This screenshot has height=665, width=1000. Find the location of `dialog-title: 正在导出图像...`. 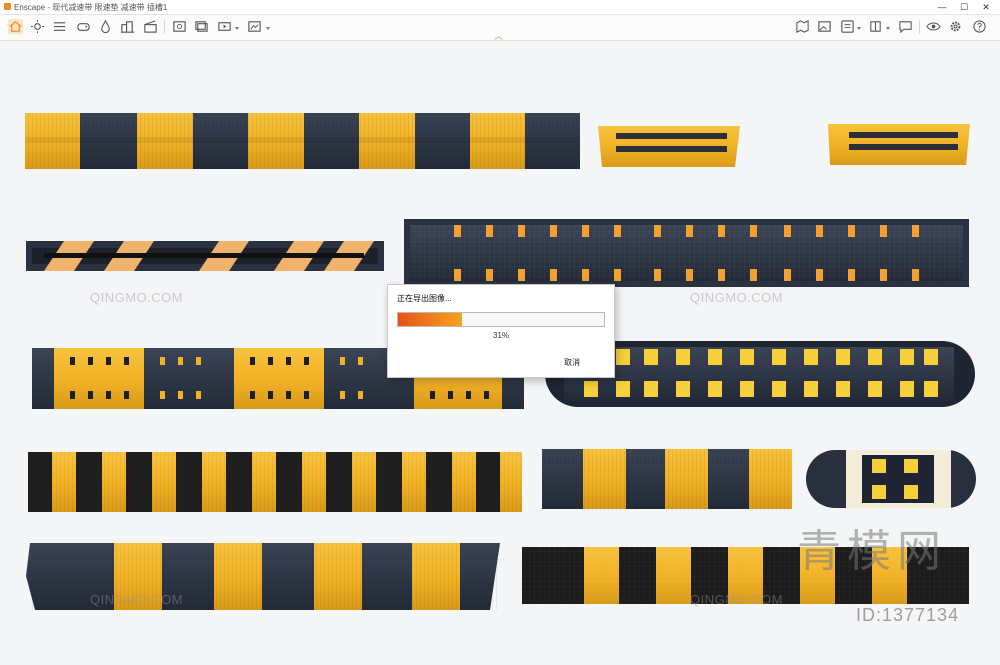

dialog-title: 正在导出图像... is located at coordinates (424, 298).